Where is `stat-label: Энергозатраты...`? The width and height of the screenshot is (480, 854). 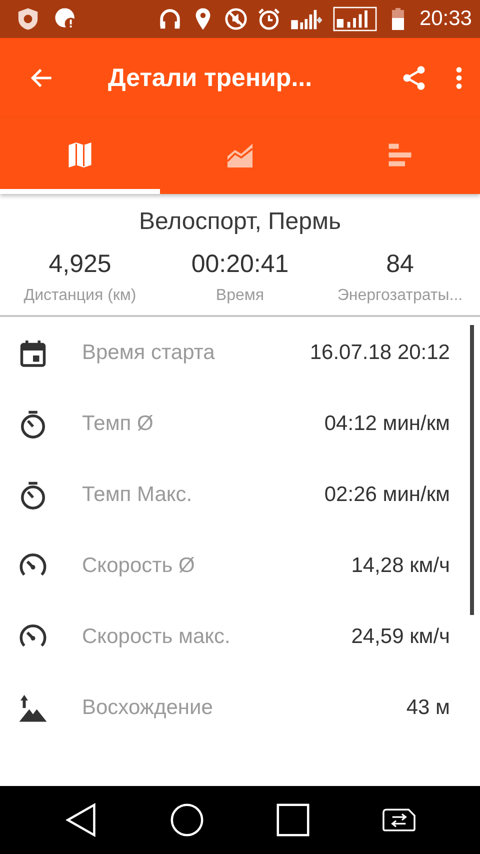 stat-label: Энергозатраты... is located at coordinates (400, 296).